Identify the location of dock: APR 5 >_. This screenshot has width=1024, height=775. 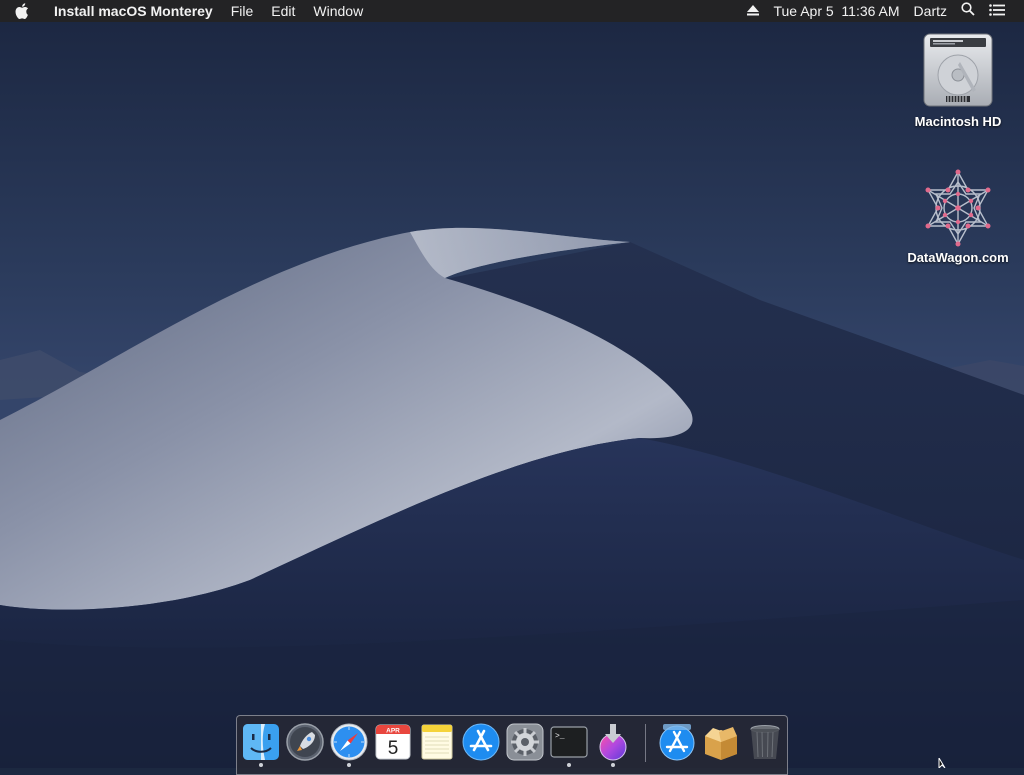
(512, 745).